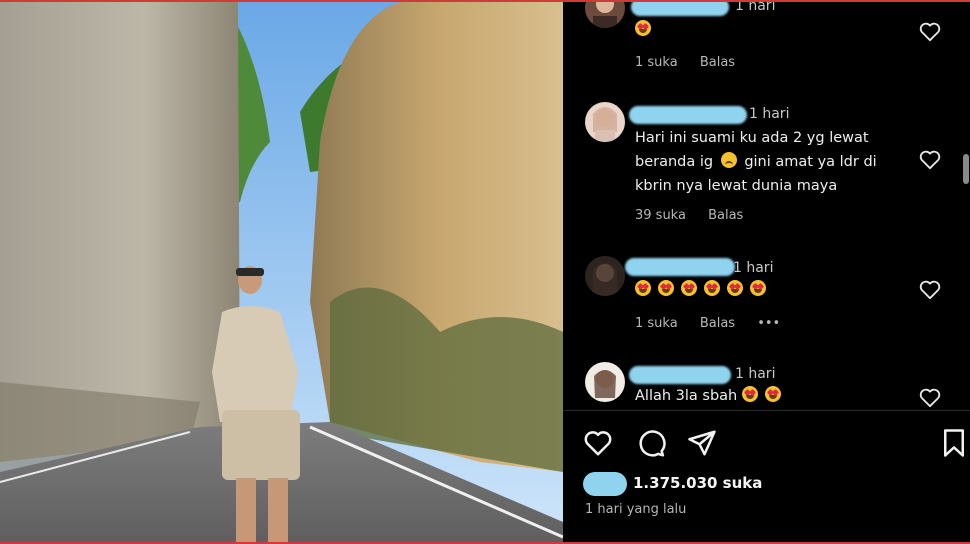  What do you see at coordinates (636, 509) in the screenshot?
I see `post-timestamp: 1 hari yang lalu` at bounding box center [636, 509].